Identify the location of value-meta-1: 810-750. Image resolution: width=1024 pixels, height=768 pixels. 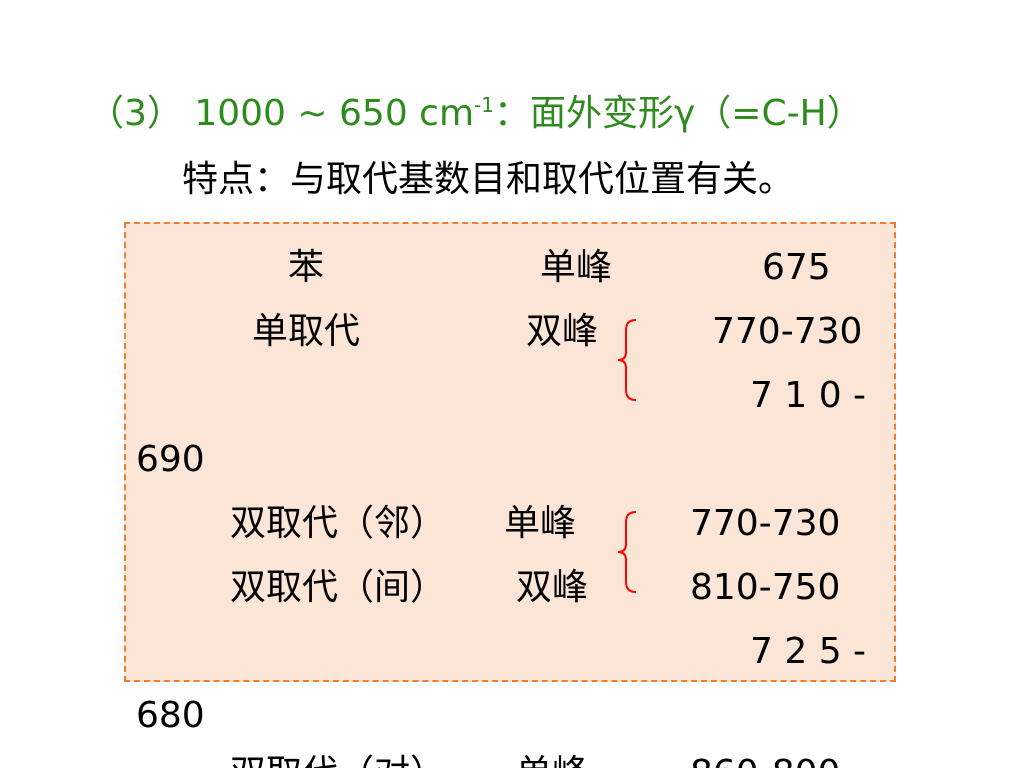
(765, 587).